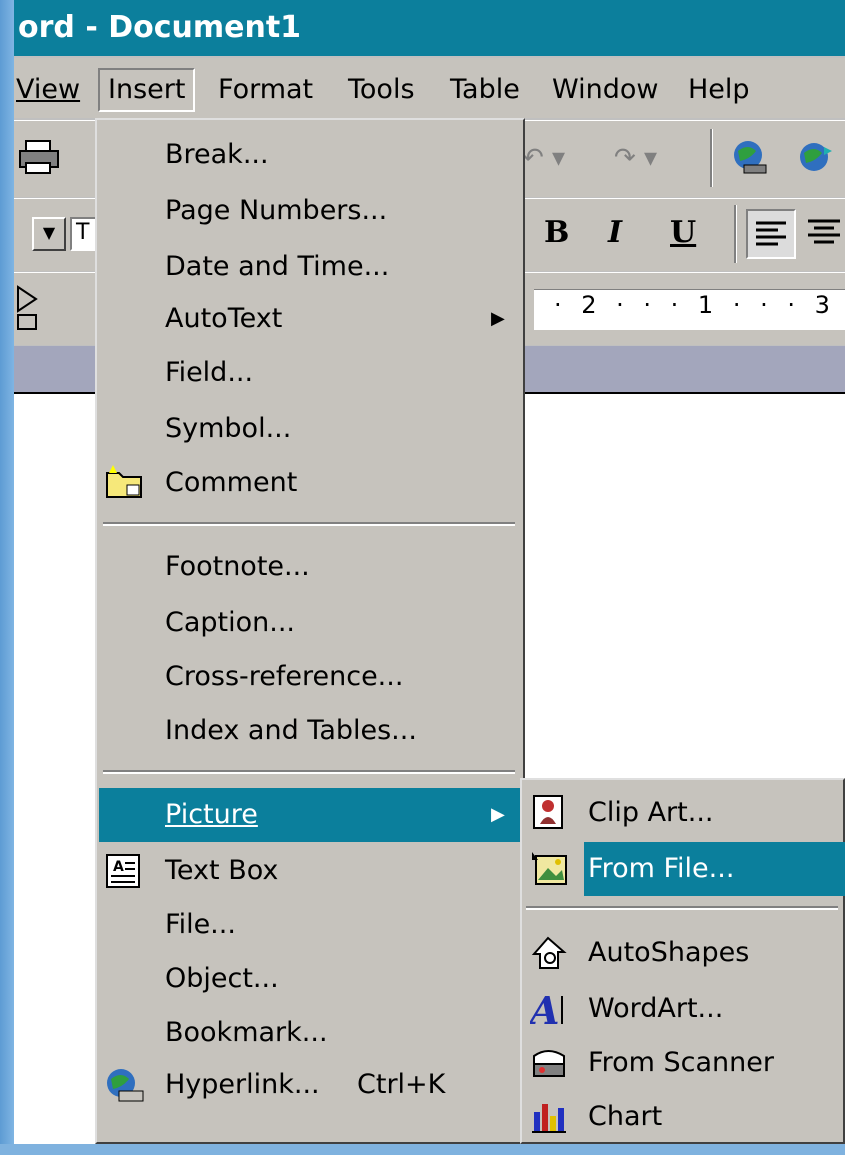 This screenshot has height=1155, width=845. I want to click on clip-art-icon, so click(549, 813).